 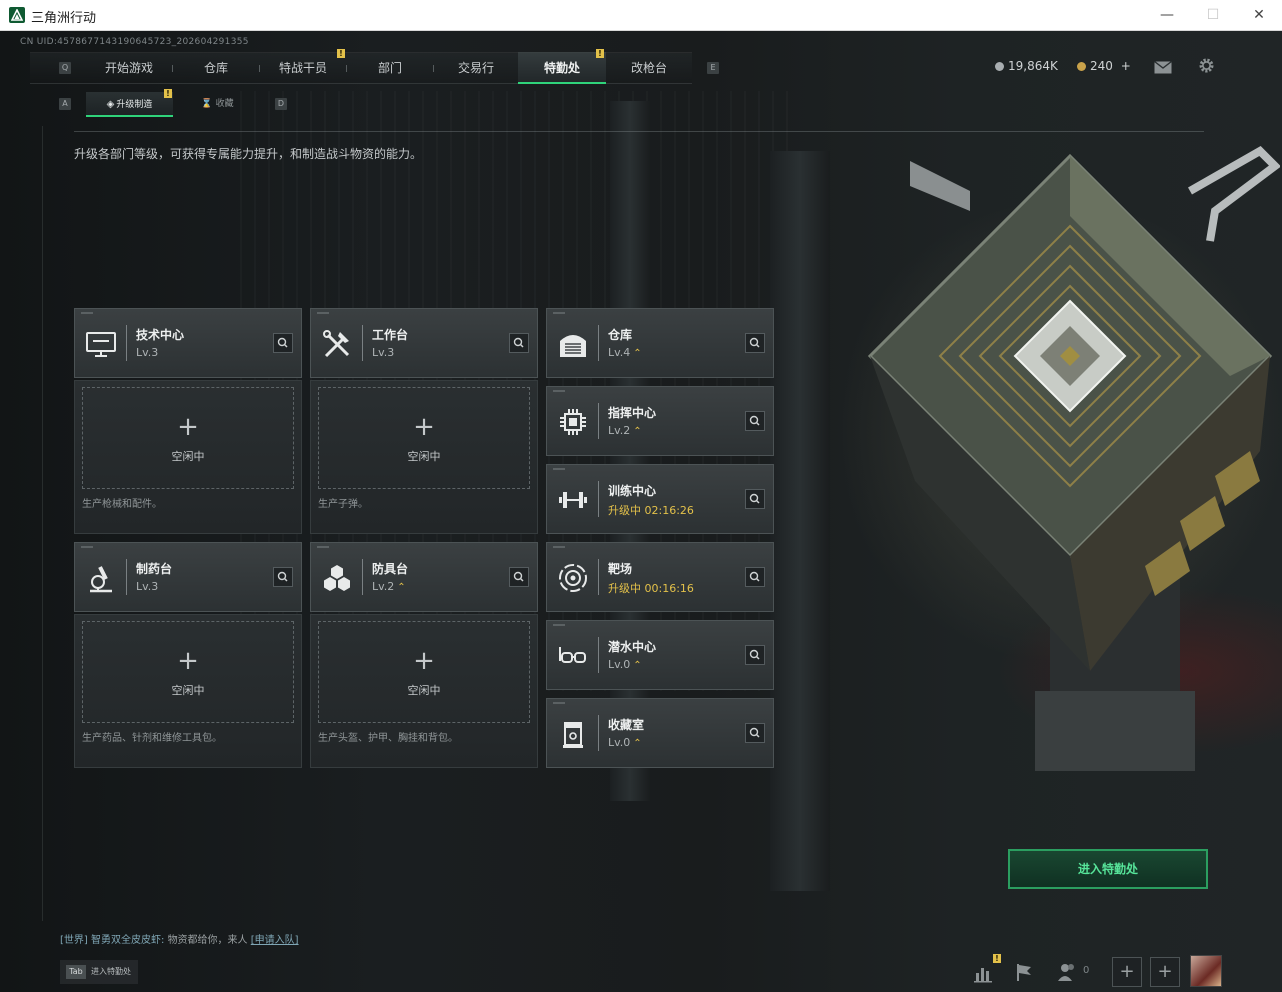 What do you see at coordinates (1259, 15) in the screenshot?
I see `close-button: ✕` at bounding box center [1259, 15].